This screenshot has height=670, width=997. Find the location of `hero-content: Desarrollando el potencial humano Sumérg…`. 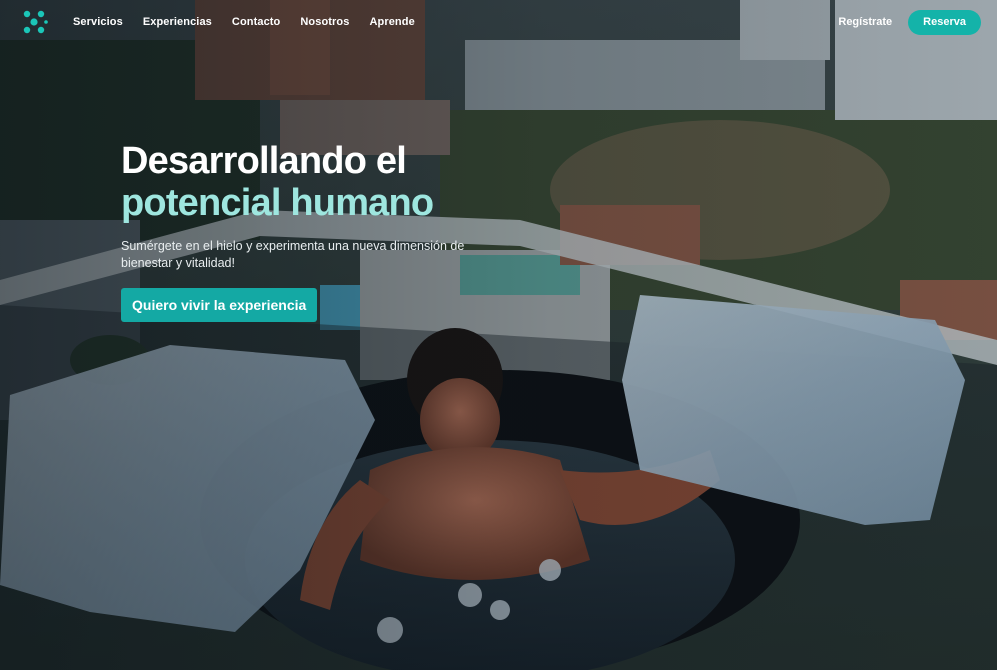

hero-content: Desarrollando el potencial humano Sumérg… is located at coordinates (331, 231).